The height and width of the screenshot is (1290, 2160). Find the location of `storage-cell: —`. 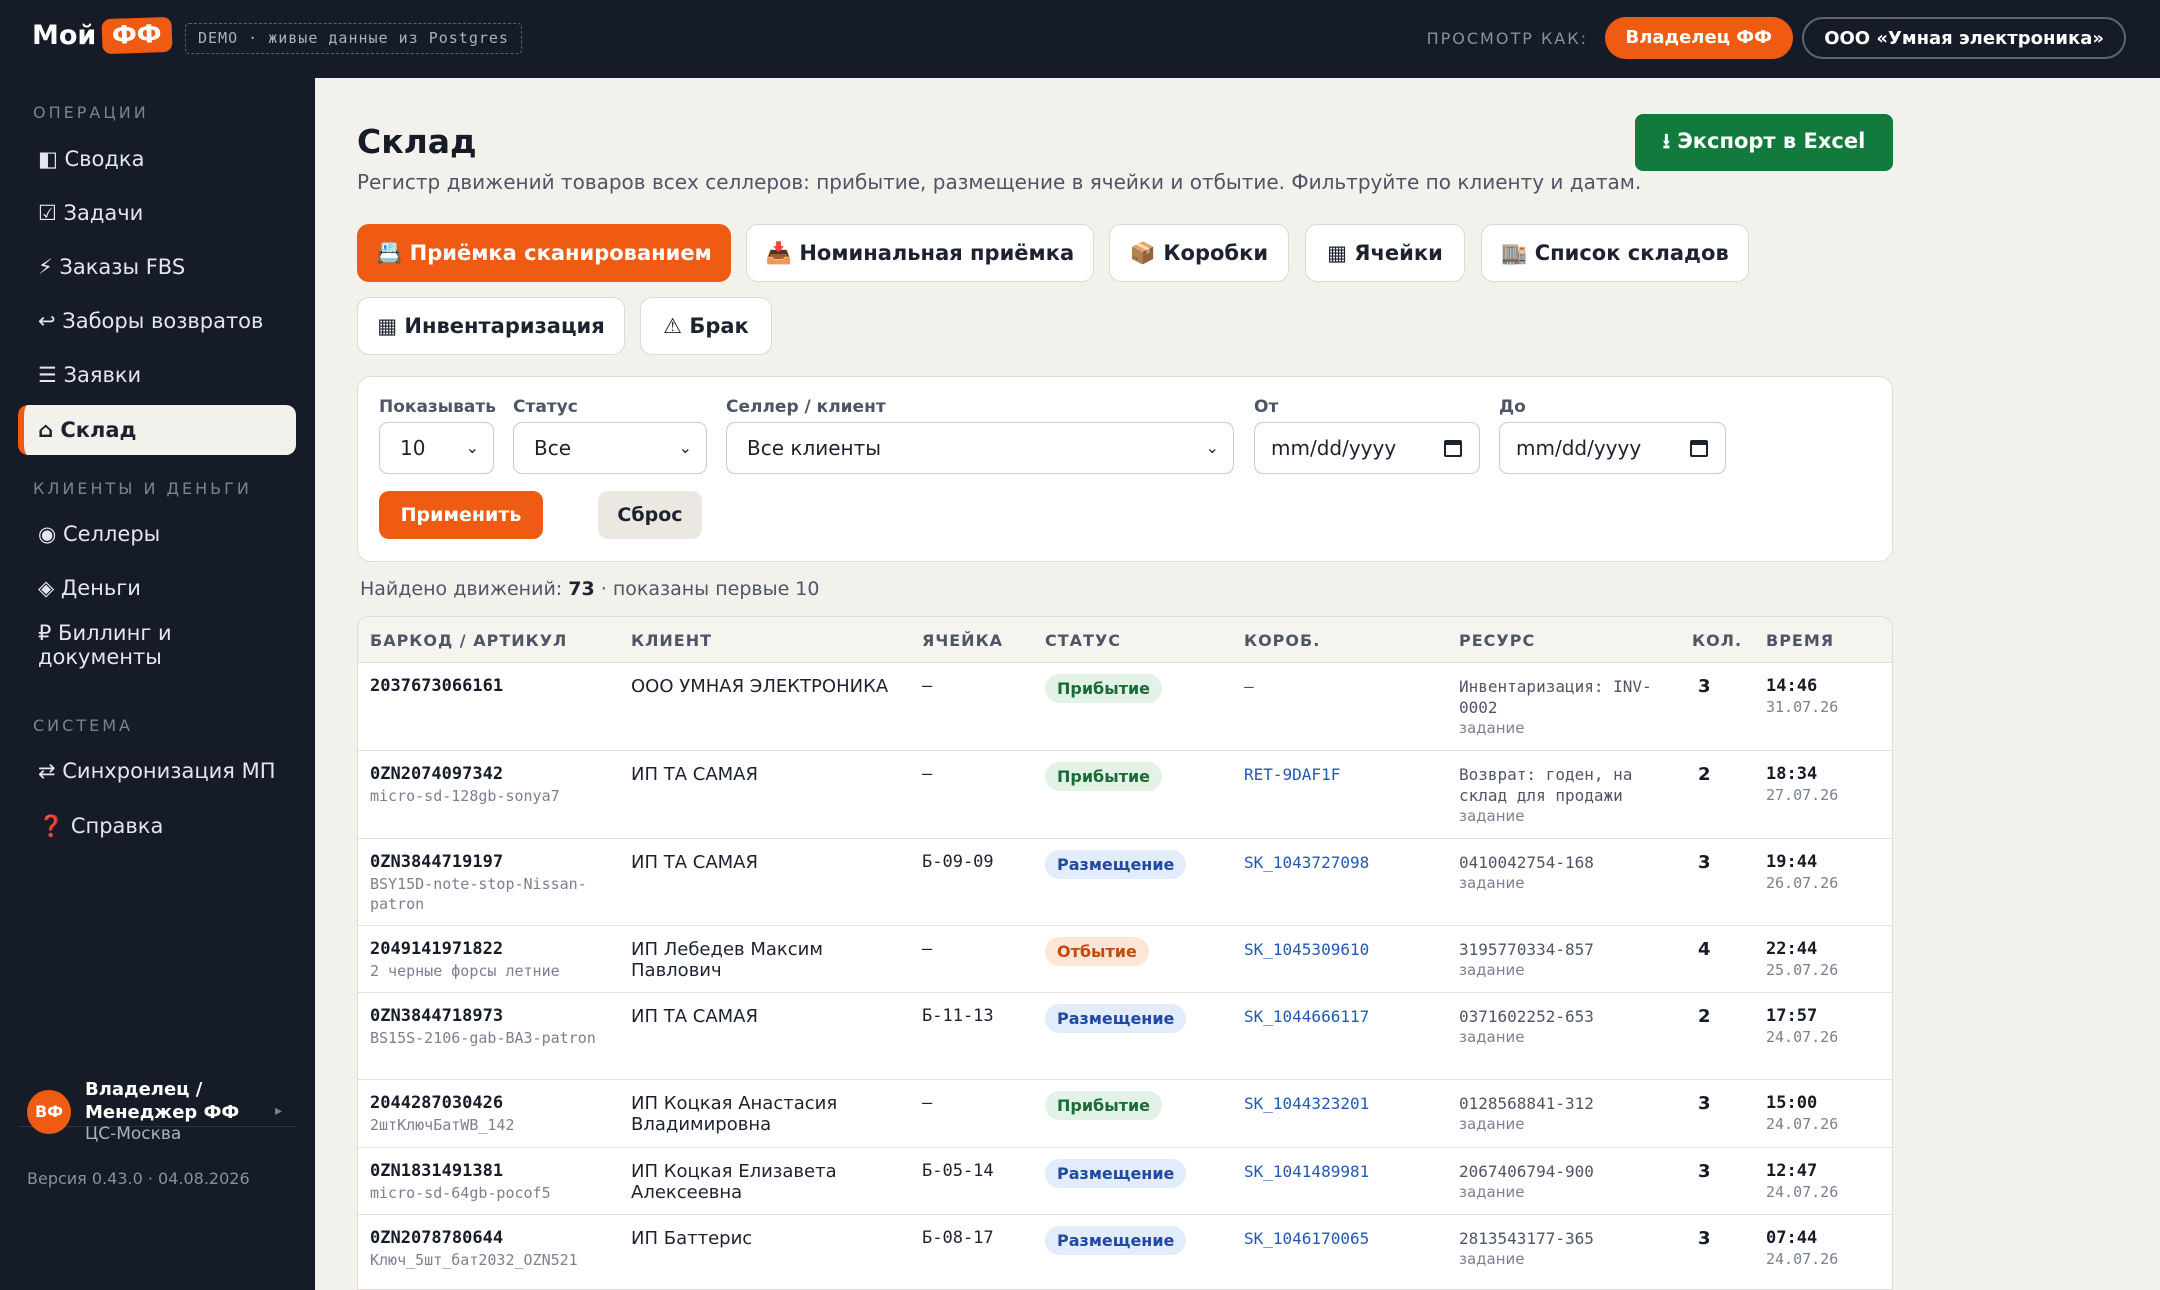

storage-cell: — is located at coordinates (927, 774).